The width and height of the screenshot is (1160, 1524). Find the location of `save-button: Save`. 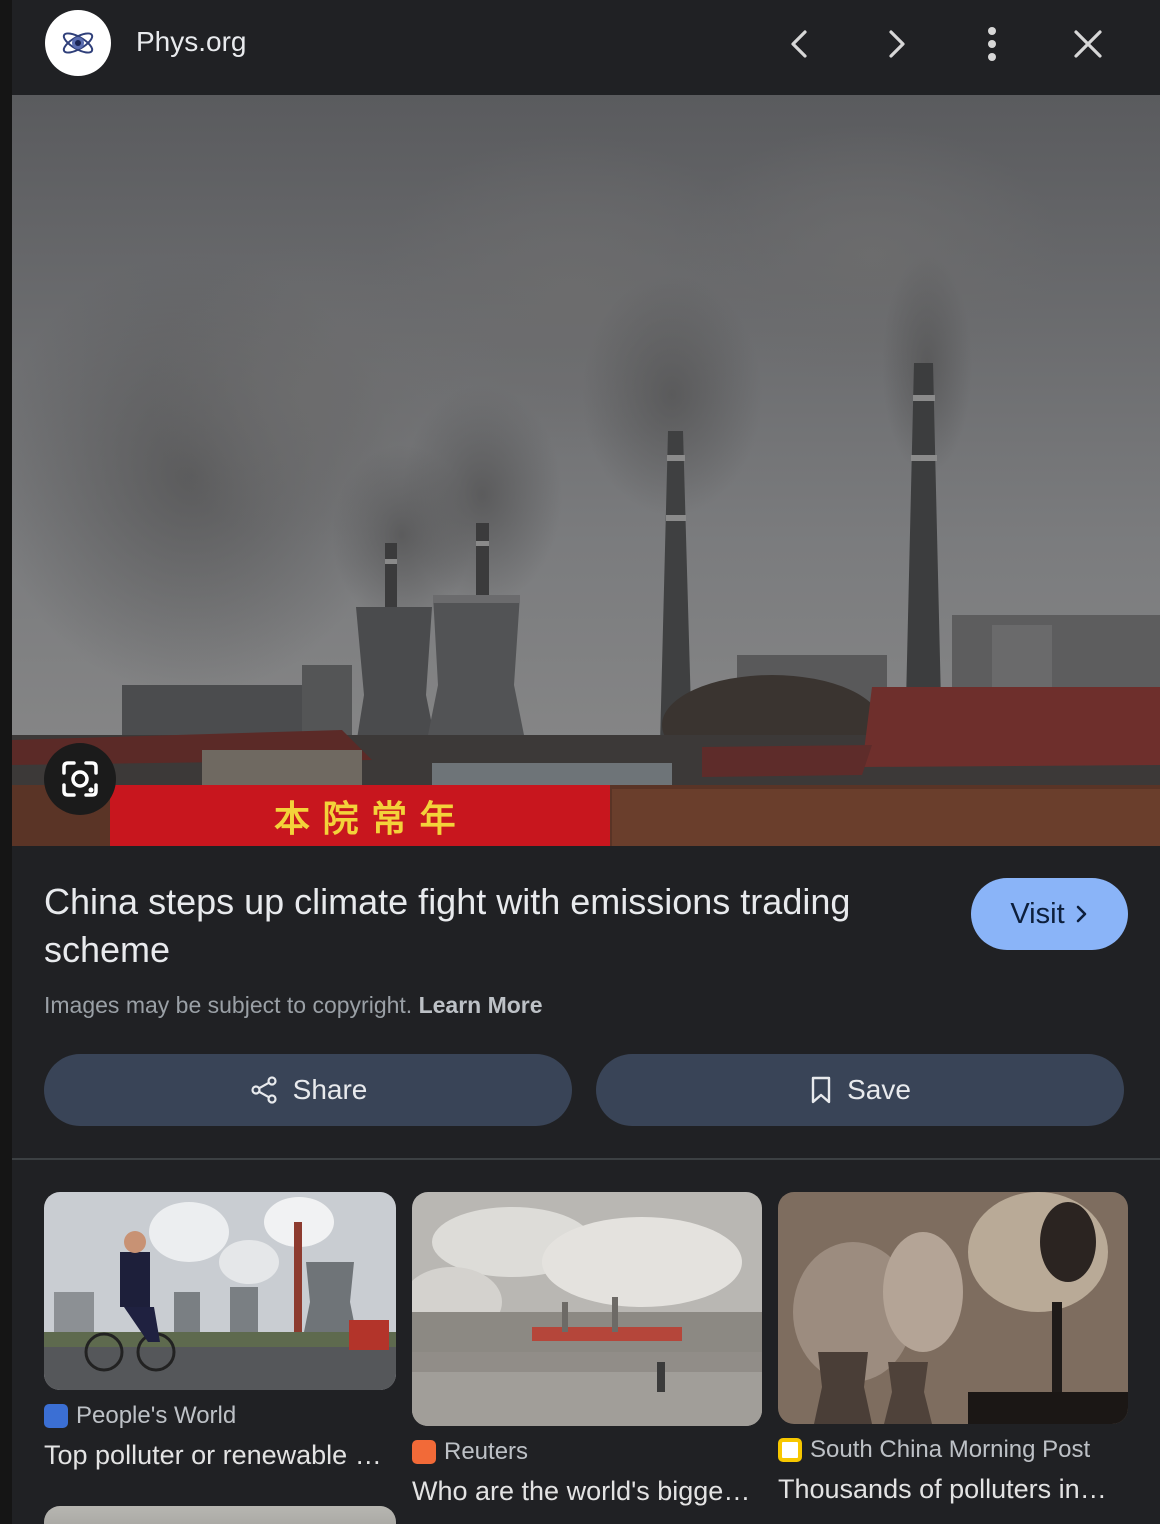

save-button: Save is located at coordinates (860, 1090).